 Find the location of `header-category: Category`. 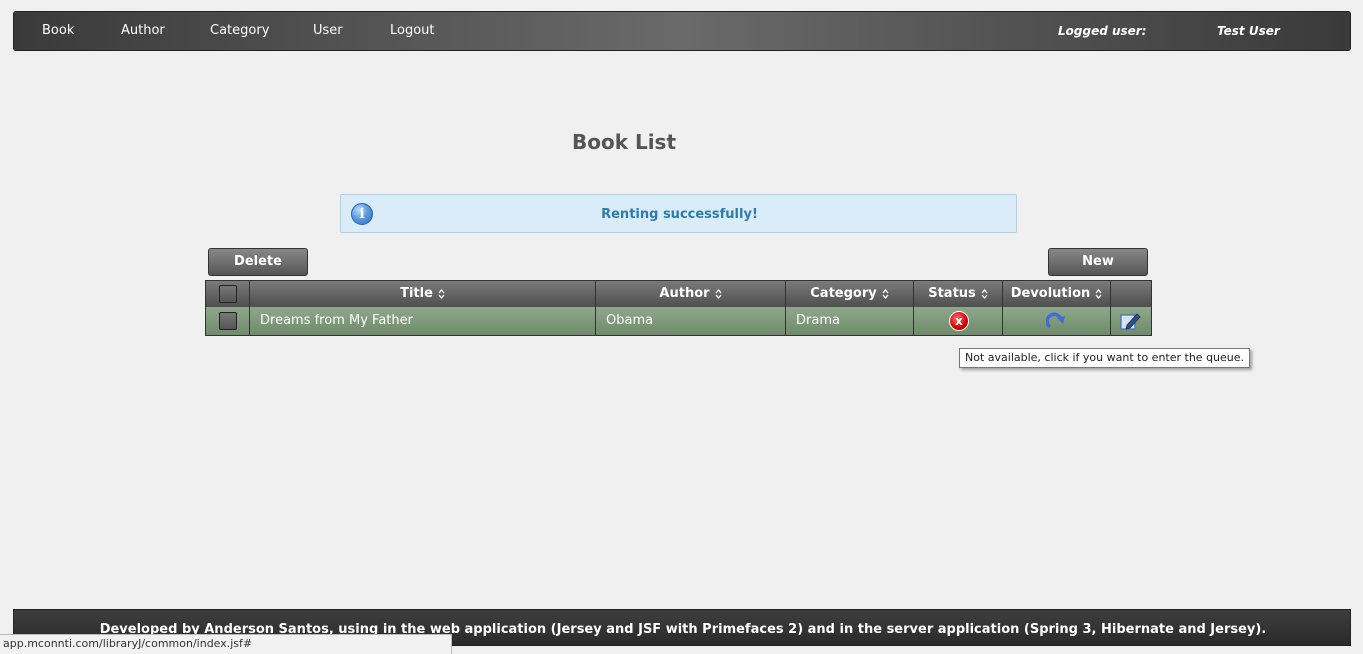

header-category: Category is located at coordinates (850, 294).